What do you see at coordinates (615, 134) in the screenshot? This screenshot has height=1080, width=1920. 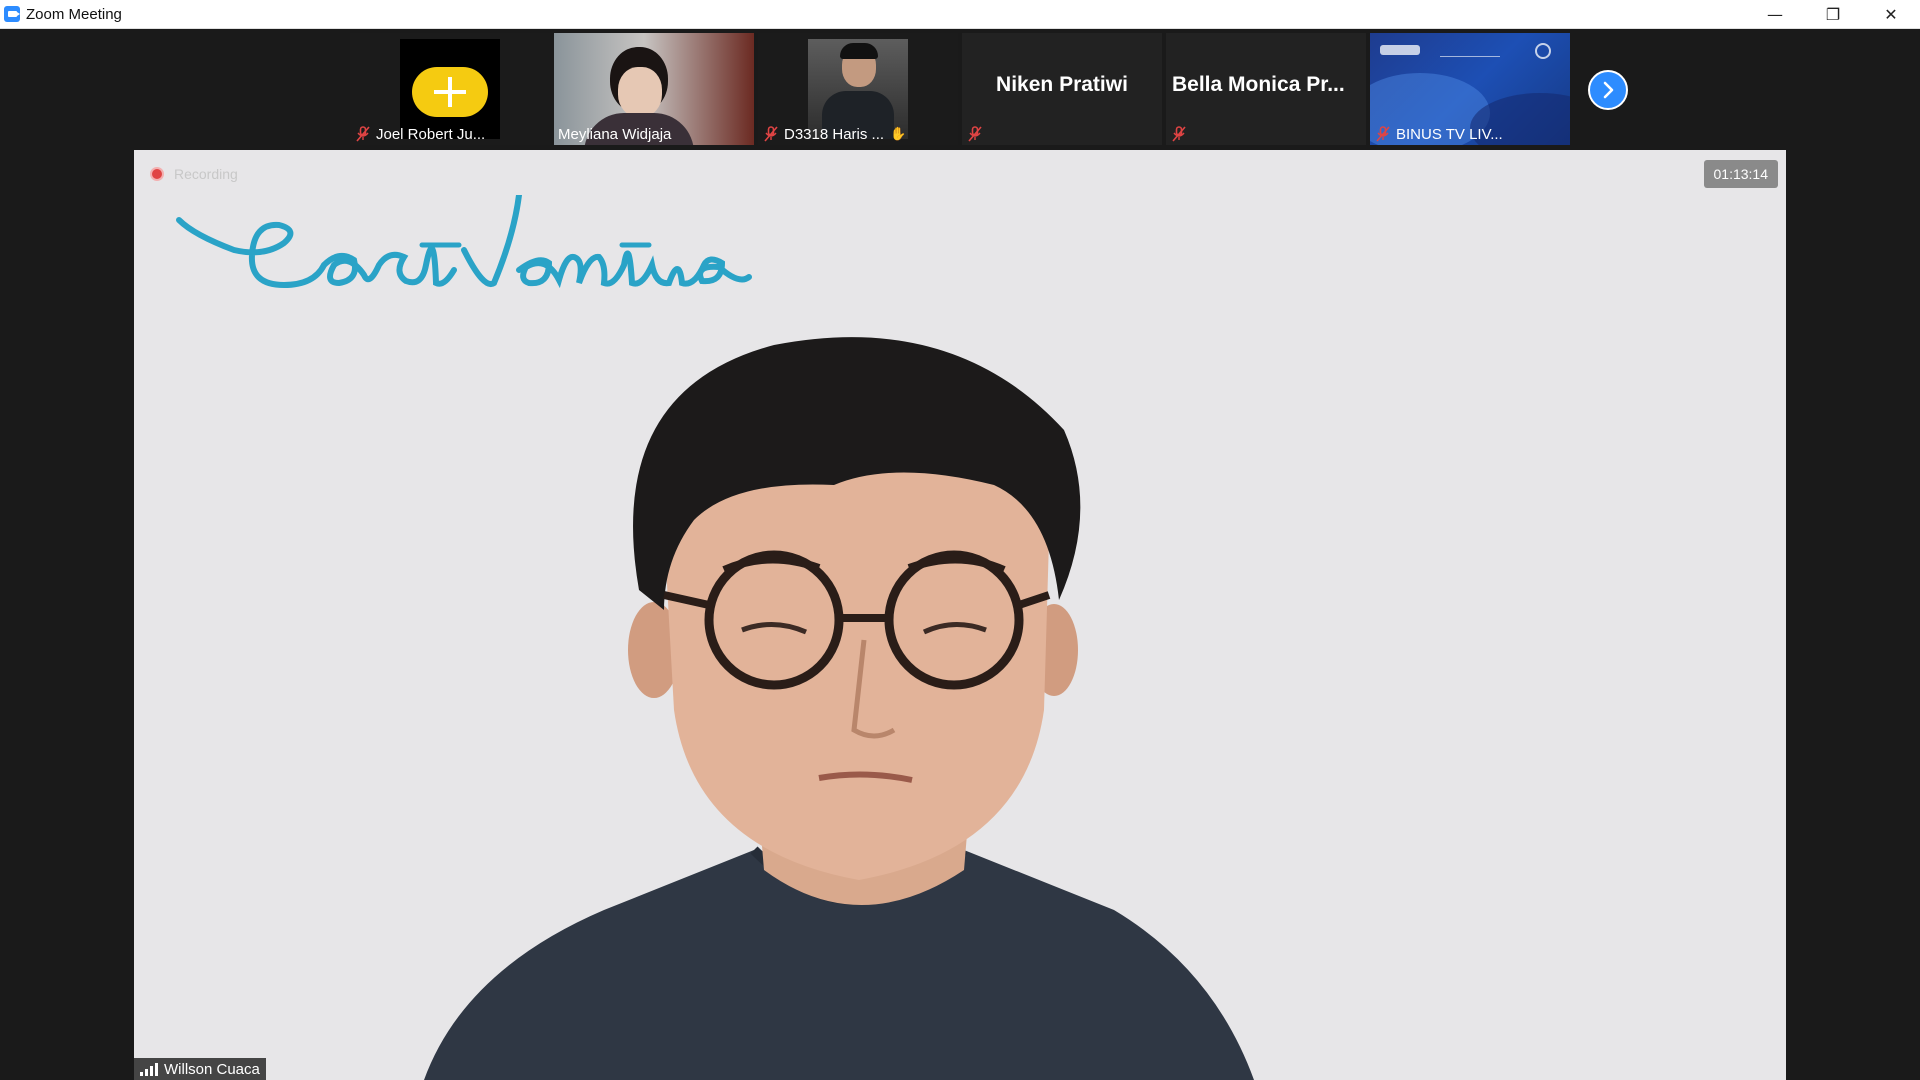 I see `participant-name: Meyliana Widjaja` at bounding box center [615, 134].